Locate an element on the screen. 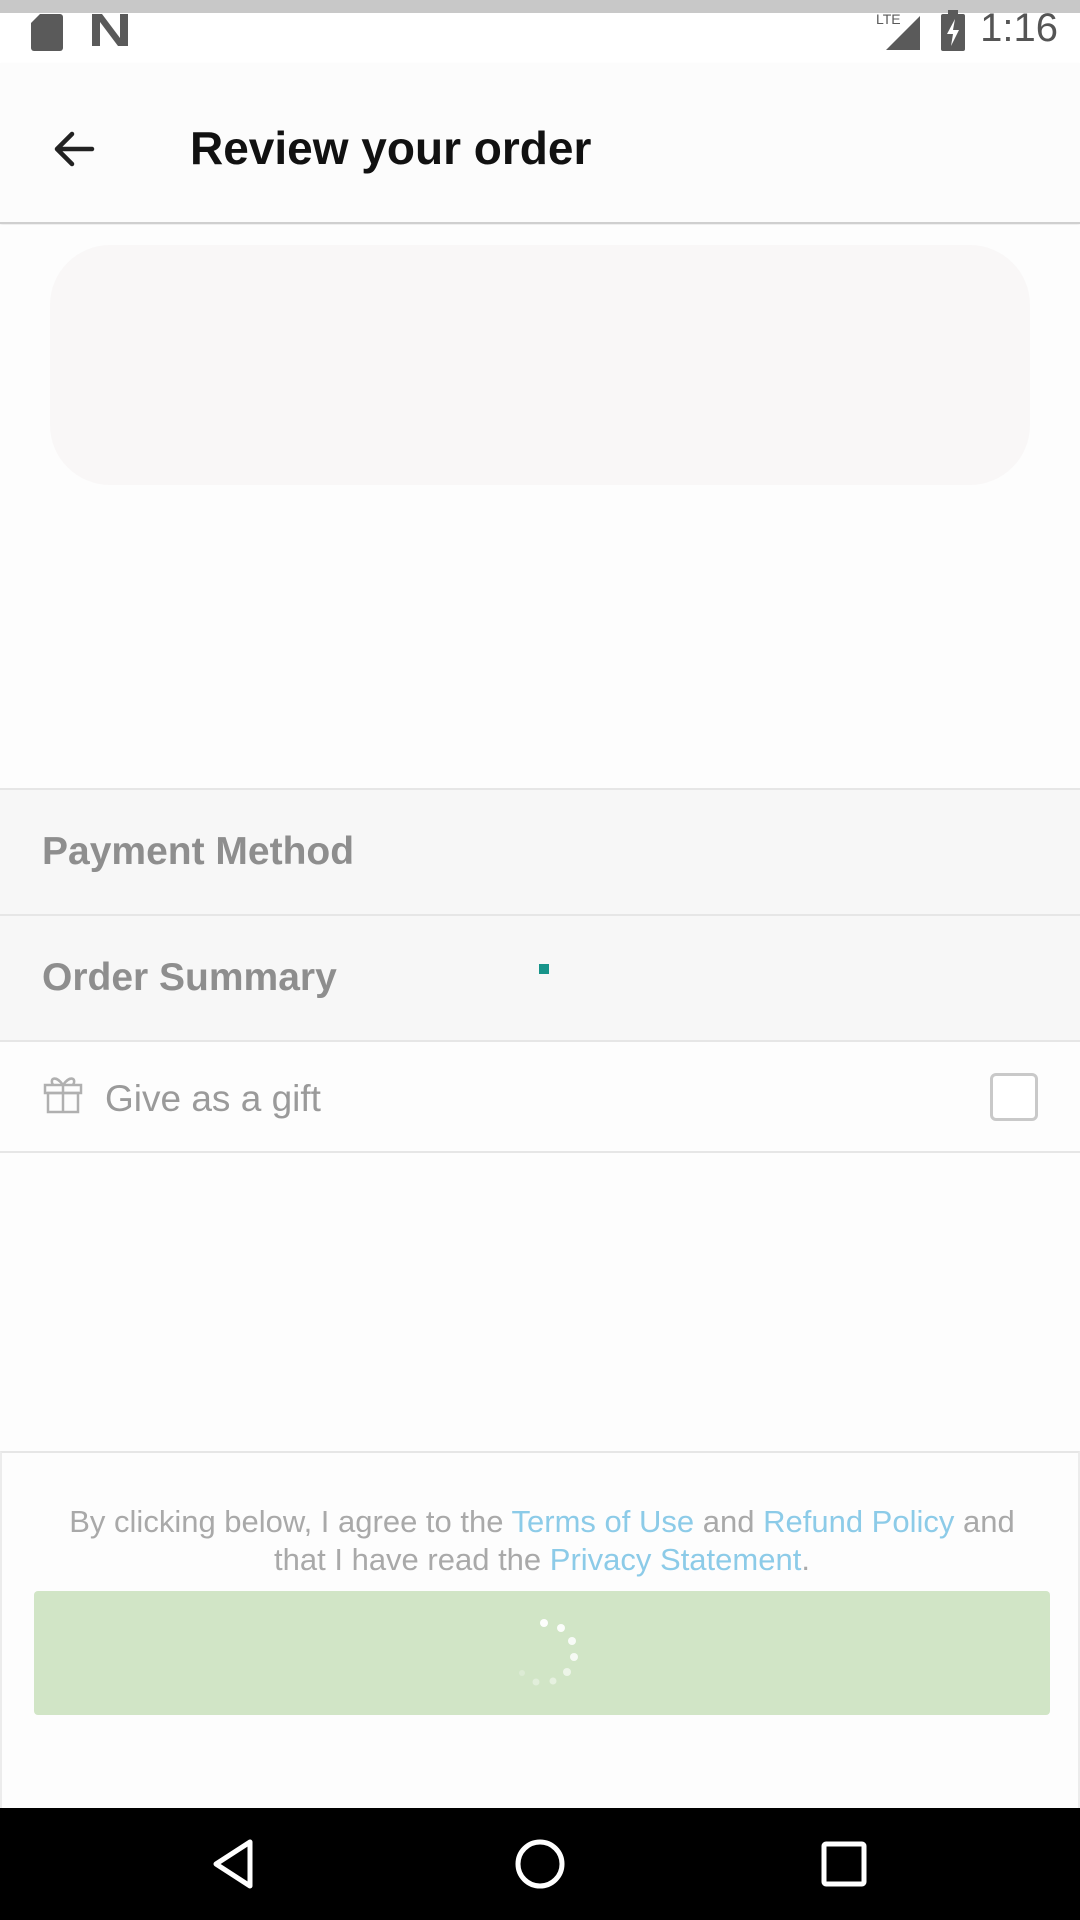 The width and height of the screenshot is (1080, 1920). battery-charging-icon is located at coordinates (953, 30).